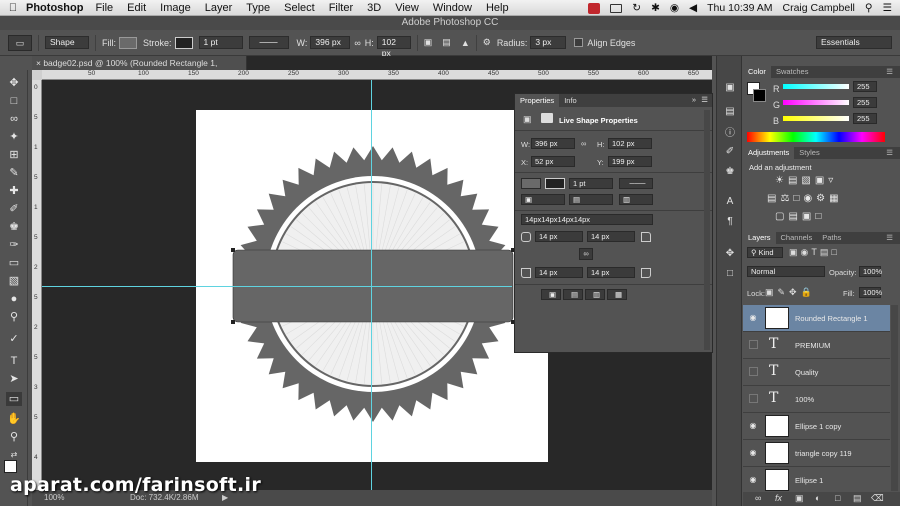  What do you see at coordinates (757, 72) in the screenshot?
I see `tab-color: Color` at bounding box center [757, 72].